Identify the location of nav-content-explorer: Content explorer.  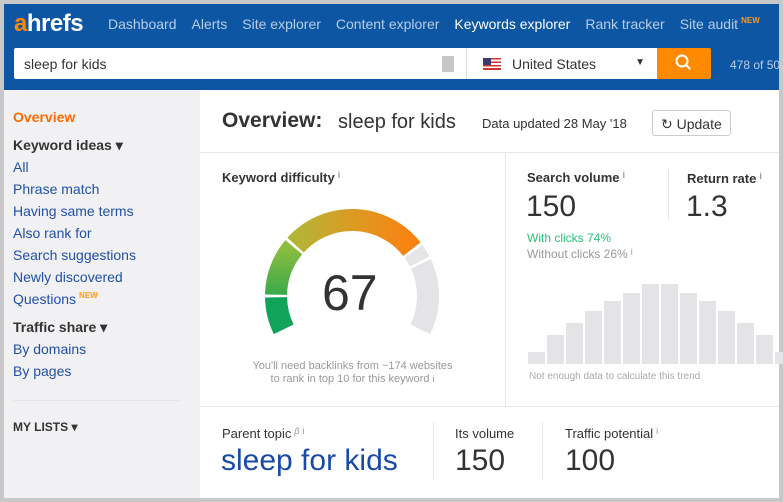
(388, 24).